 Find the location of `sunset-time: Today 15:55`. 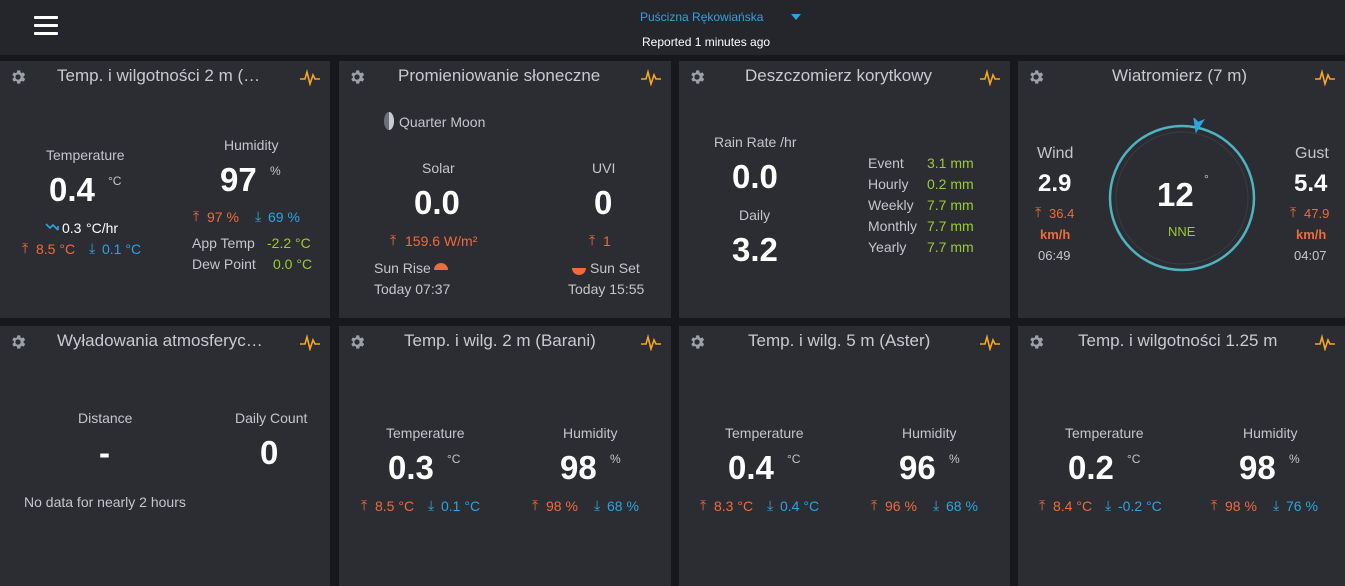

sunset-time: Today 15:55 is located at coordinates (606, 289).